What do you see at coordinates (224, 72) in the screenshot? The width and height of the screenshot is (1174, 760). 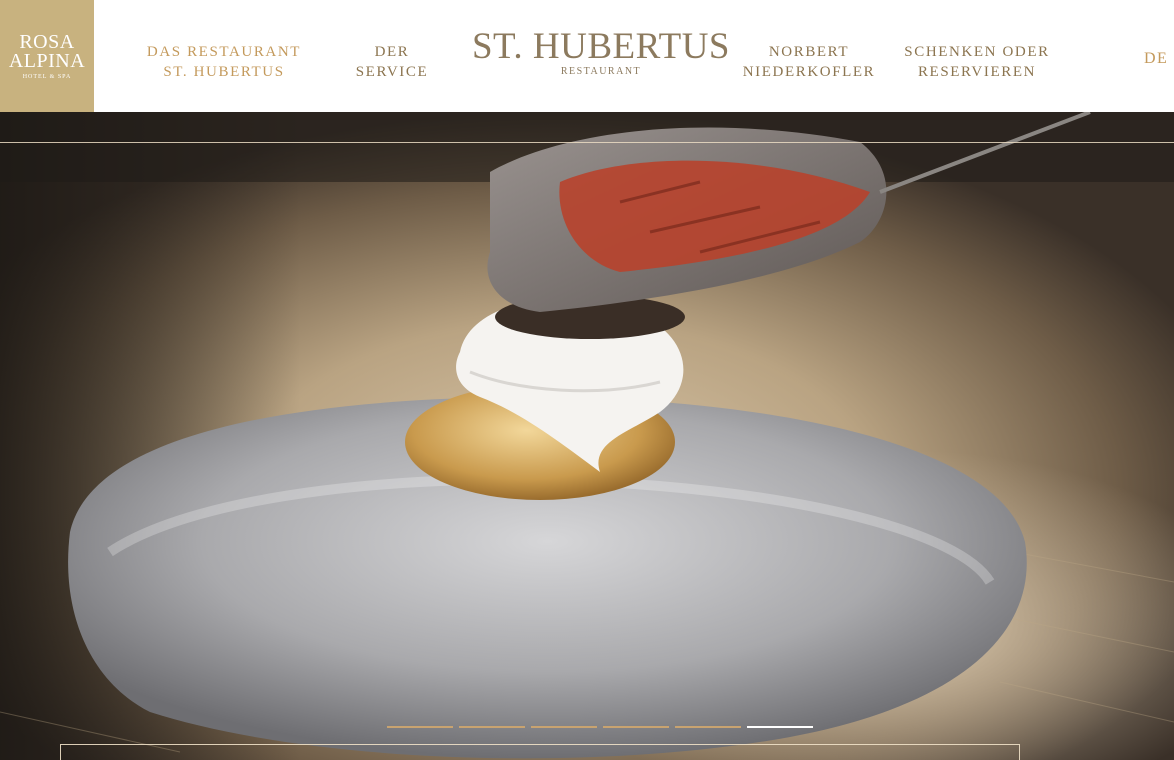 I see `nav-label-line2: ST. HUBERTUS` at bounding box center [224, 72].